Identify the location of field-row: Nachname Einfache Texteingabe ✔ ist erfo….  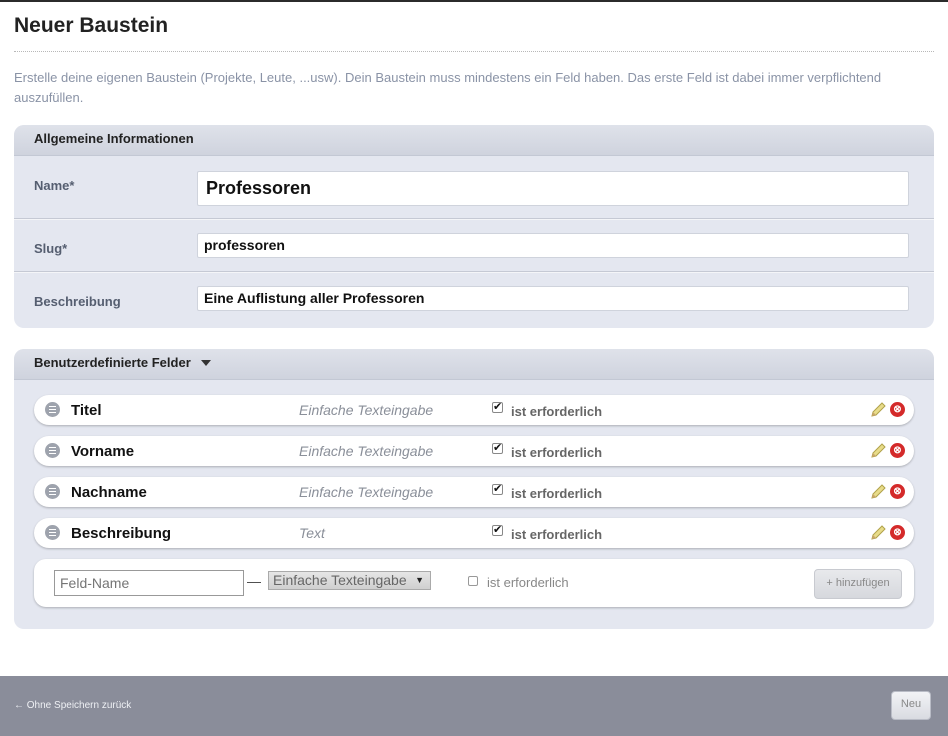
(474, 492).